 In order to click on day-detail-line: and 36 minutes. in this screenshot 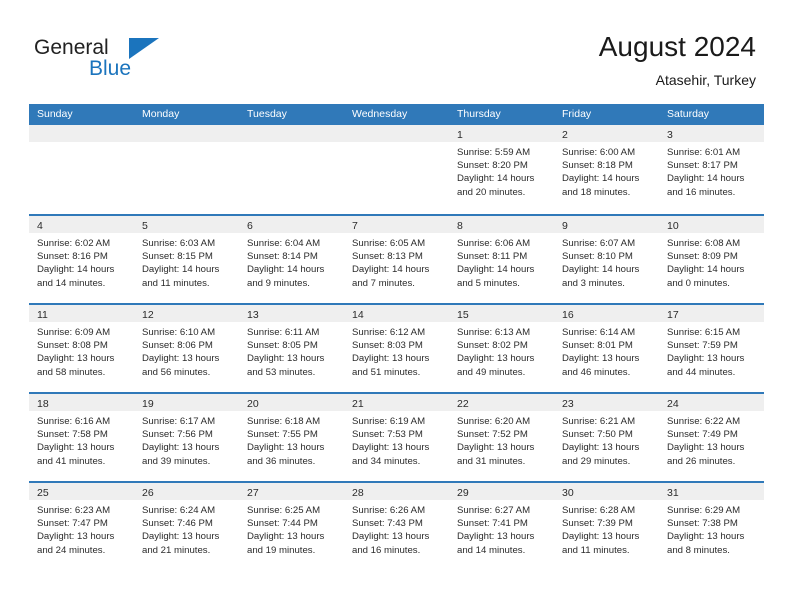, I will do `click(281, 461)`.